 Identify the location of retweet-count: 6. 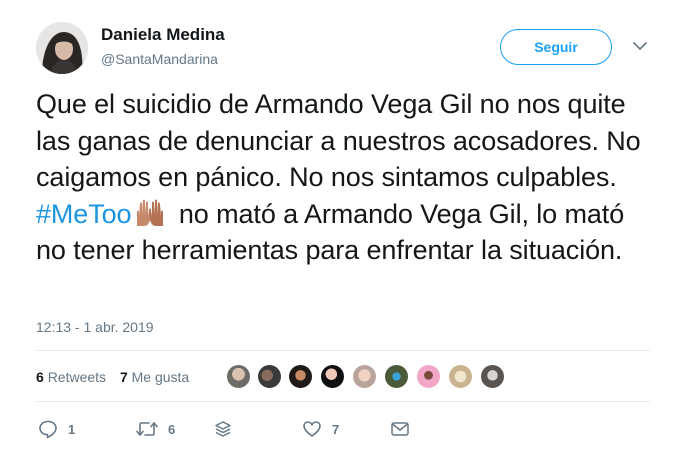
(172, 429).